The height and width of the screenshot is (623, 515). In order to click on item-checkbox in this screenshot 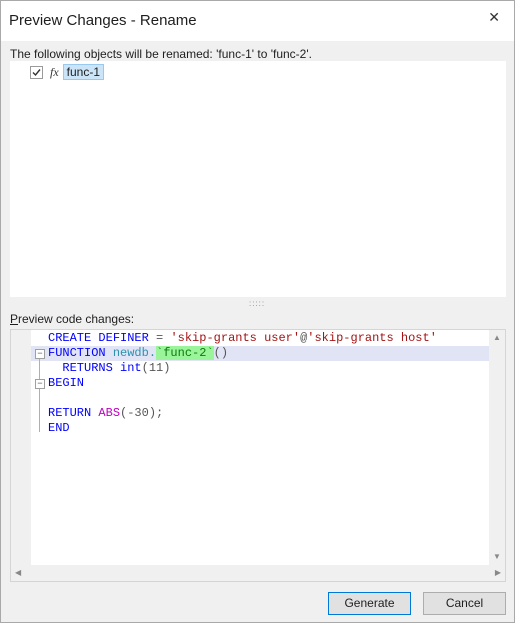, I will do `click(36, 72)`.